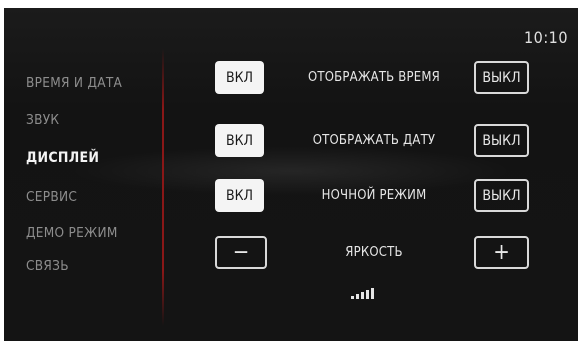 This screenshot has width=582, height=345. I want to click on menu-item-display: ДИСПЛЕЙ, so click(62, 158).